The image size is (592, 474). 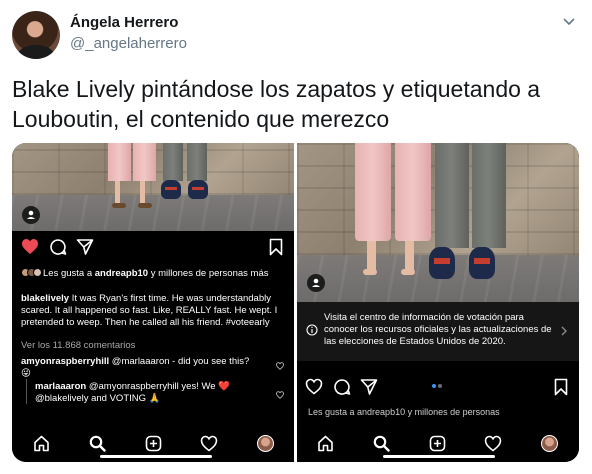 What do you see at coordinates (179, 361) in the screenshot?
I see `comment-1-text: @marlaaaron - did you see this?` at bounding box center [179, 361].